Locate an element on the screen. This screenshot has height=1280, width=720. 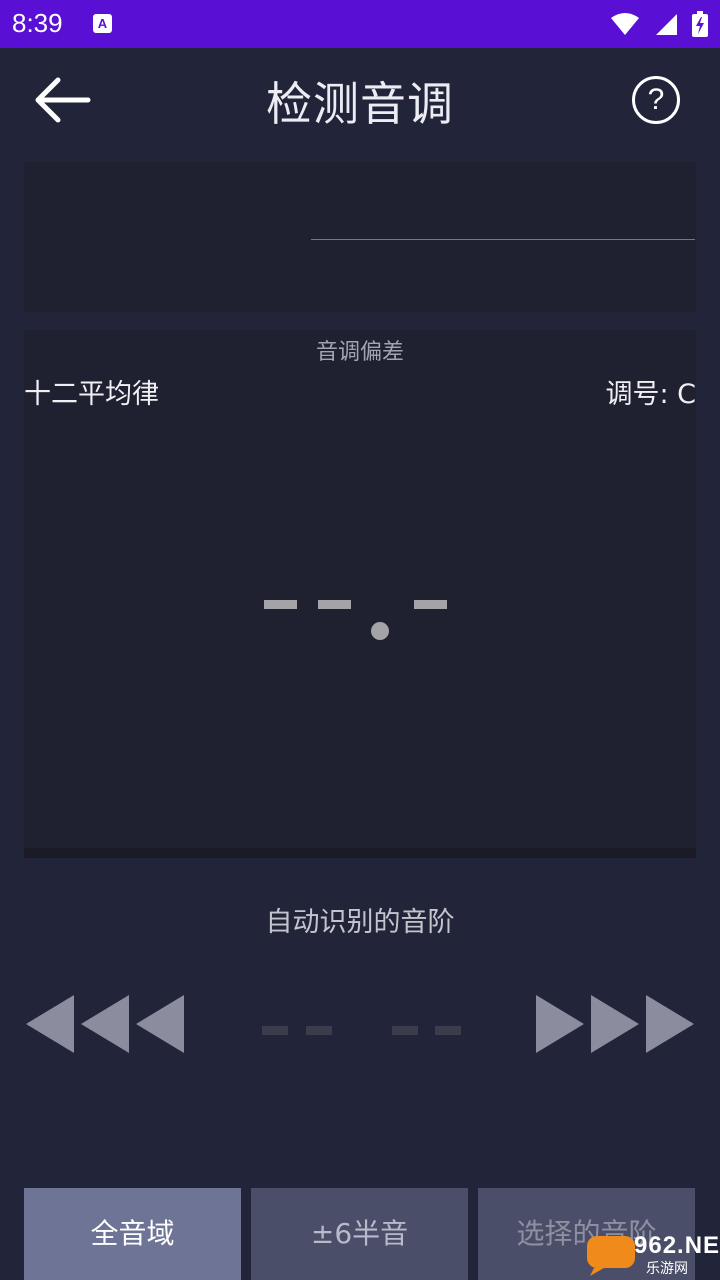
rewind-icon is located at coordinates (105, 1024).